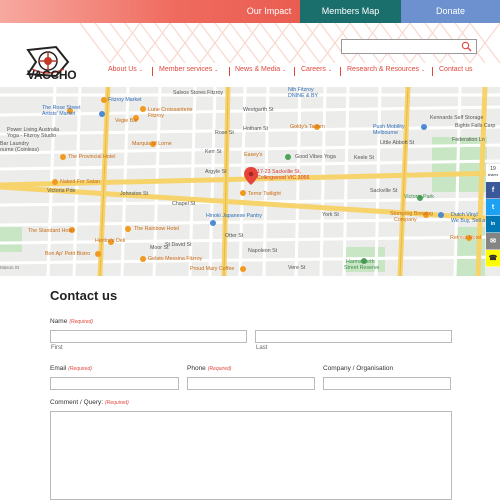 The height and width of the screenshot is (500, 500). I want to click on map-label: Street Reserve, so click(362, 268).